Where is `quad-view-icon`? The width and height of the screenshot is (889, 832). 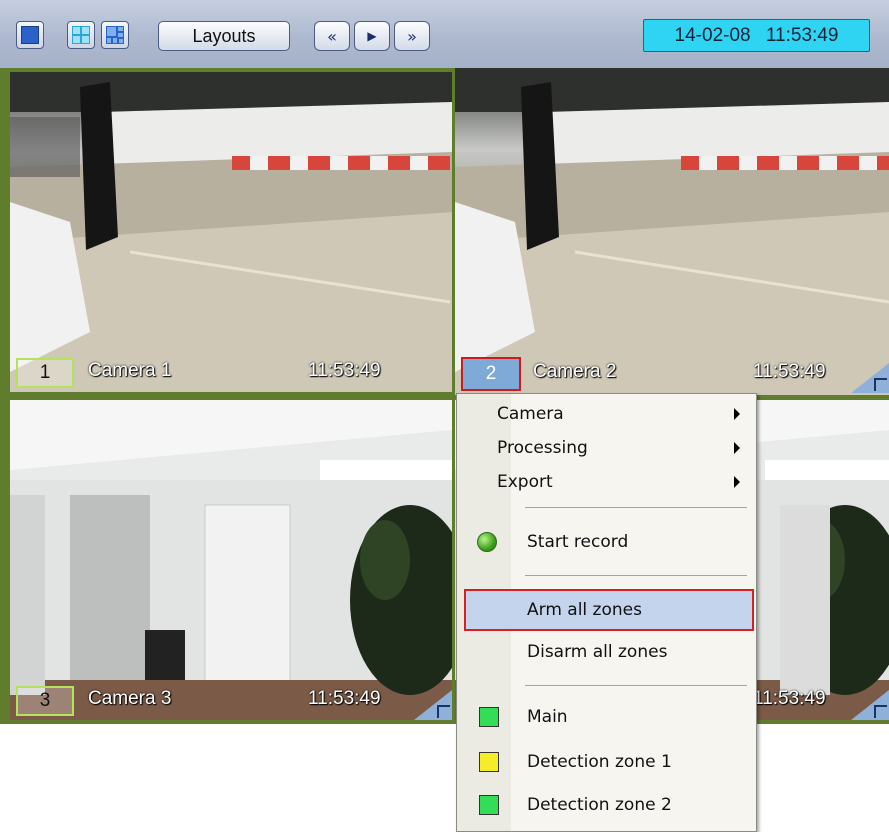
quad-view-icon is located at coordinates (81, 35).